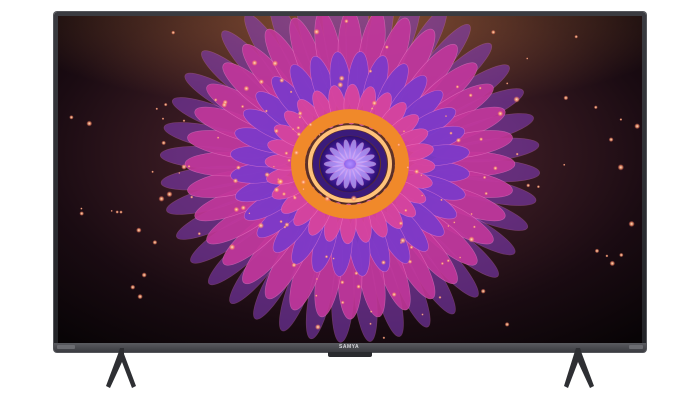 The width and height of the screenshot is (700, 400). I want to click on bezel-badge-left, so click(66, 347).